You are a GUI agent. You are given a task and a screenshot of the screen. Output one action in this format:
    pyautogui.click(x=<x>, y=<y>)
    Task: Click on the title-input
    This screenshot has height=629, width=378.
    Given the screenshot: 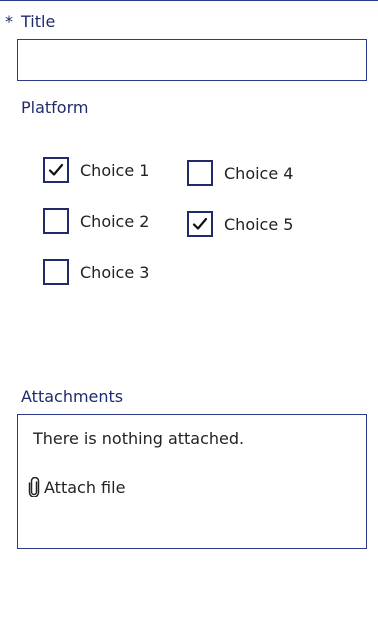 What is the action you would take?
    pyautogui.click(x=192, y=60)
    